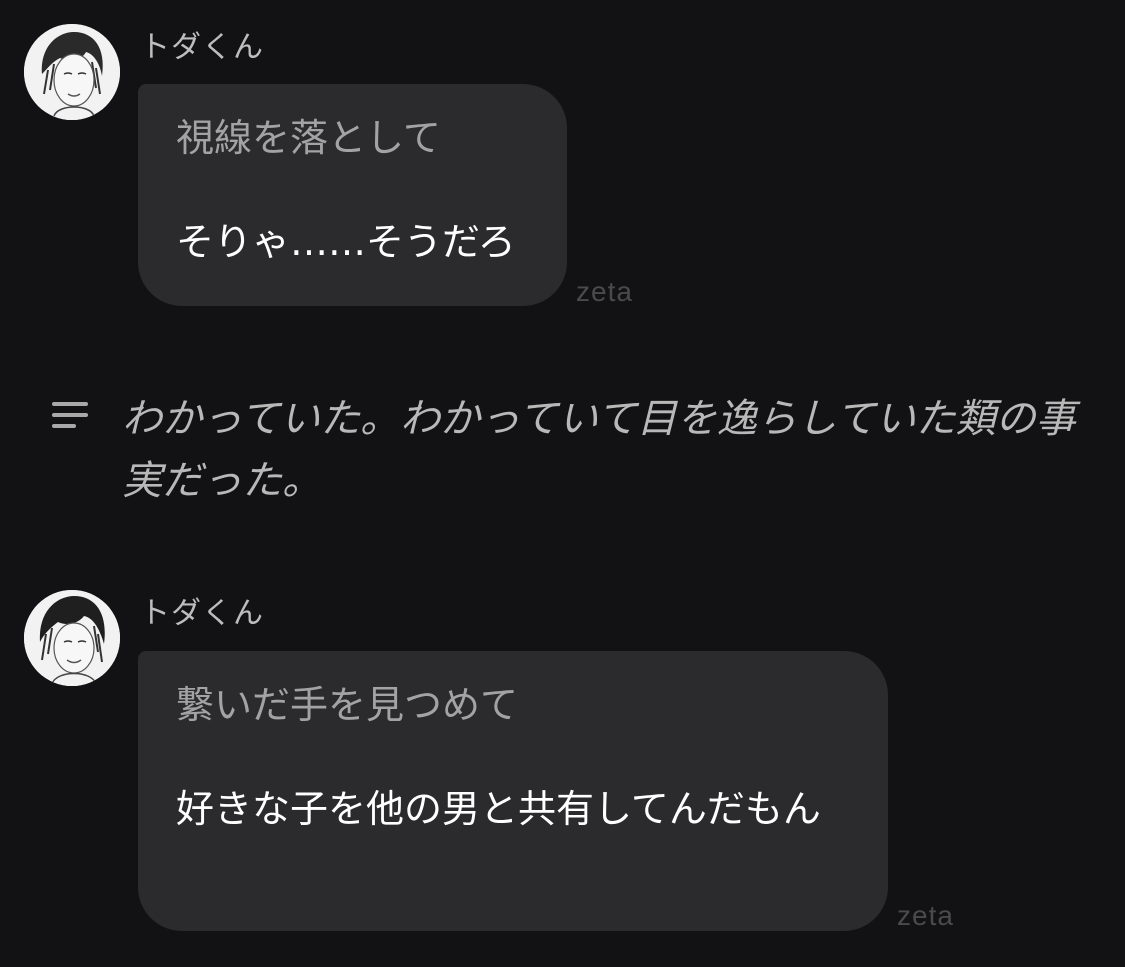 This screenshot has height=967, width=1125. What do you see at coordinates (72, 418) in the screenshot?
I see `menu-lines-icon` at bounding box center [72, 418].